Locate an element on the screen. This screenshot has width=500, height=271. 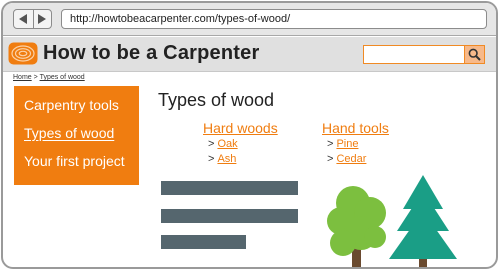
list-item: > Oak is located at coordinates (223, 144).